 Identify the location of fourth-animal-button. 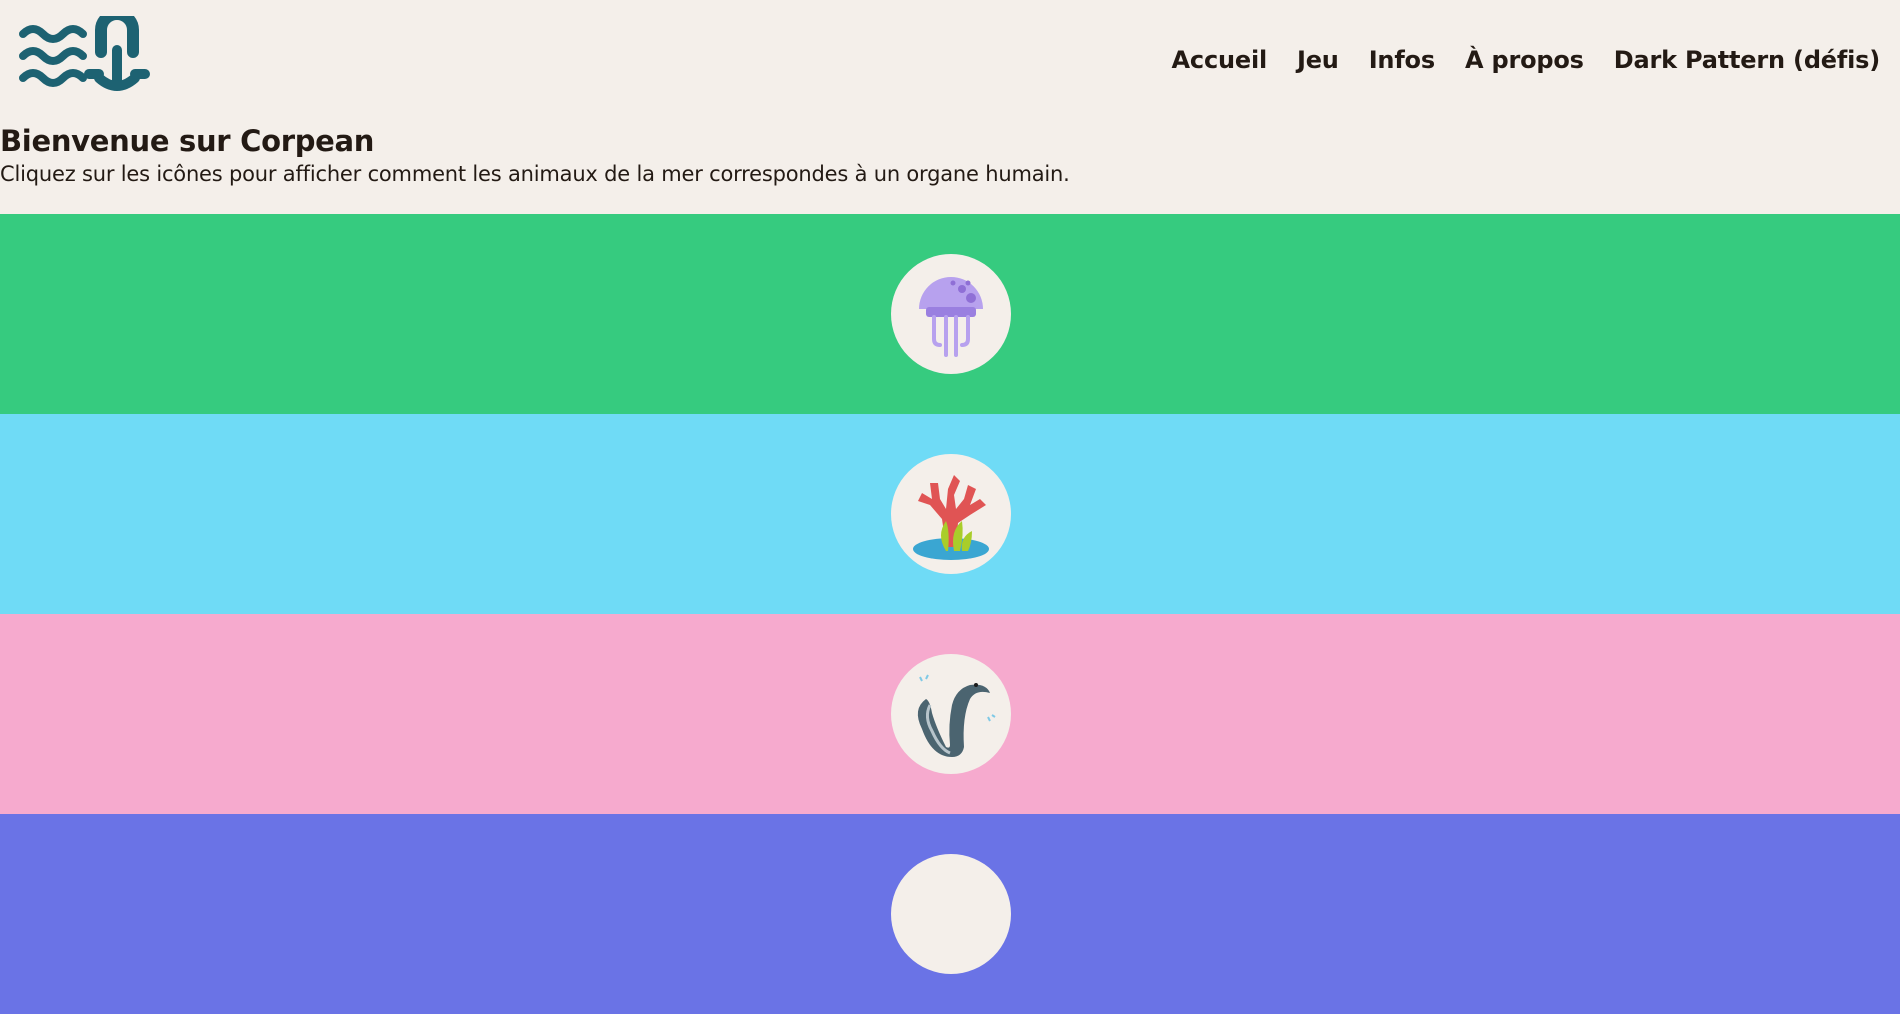
(951, 914).